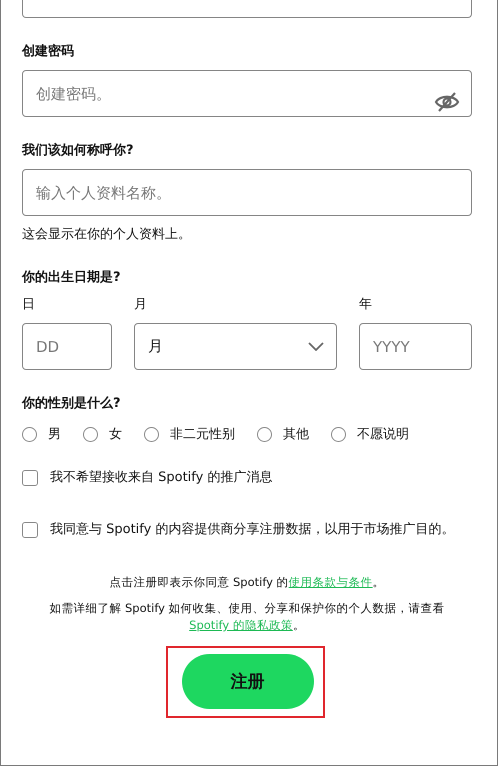  Describe the element at coordinates (383, 434) in the screenshot. I see `radio-label: 不愿说明` at that location.